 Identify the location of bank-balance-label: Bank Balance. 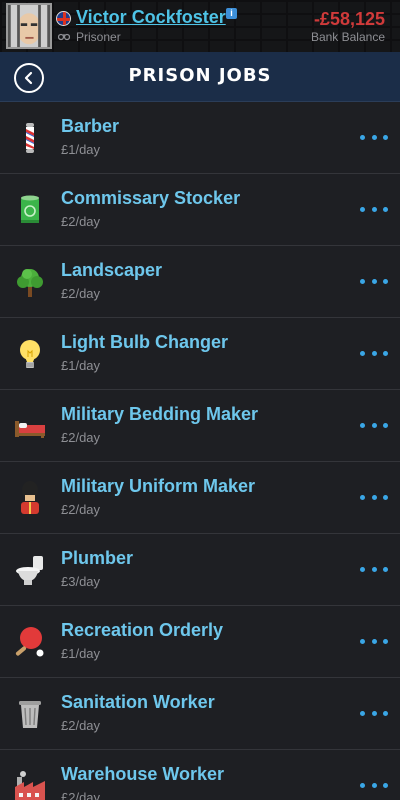
(347, 37).